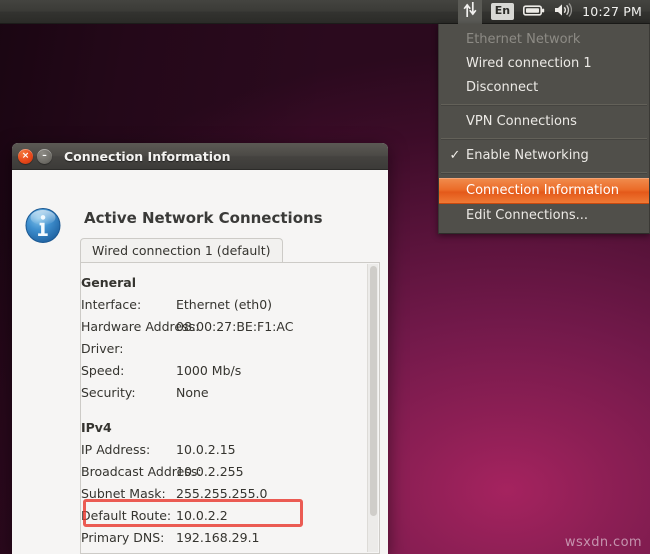 This screenshot has height=554, width=650. I want to click on network-indicator-button, so click(469, 12).